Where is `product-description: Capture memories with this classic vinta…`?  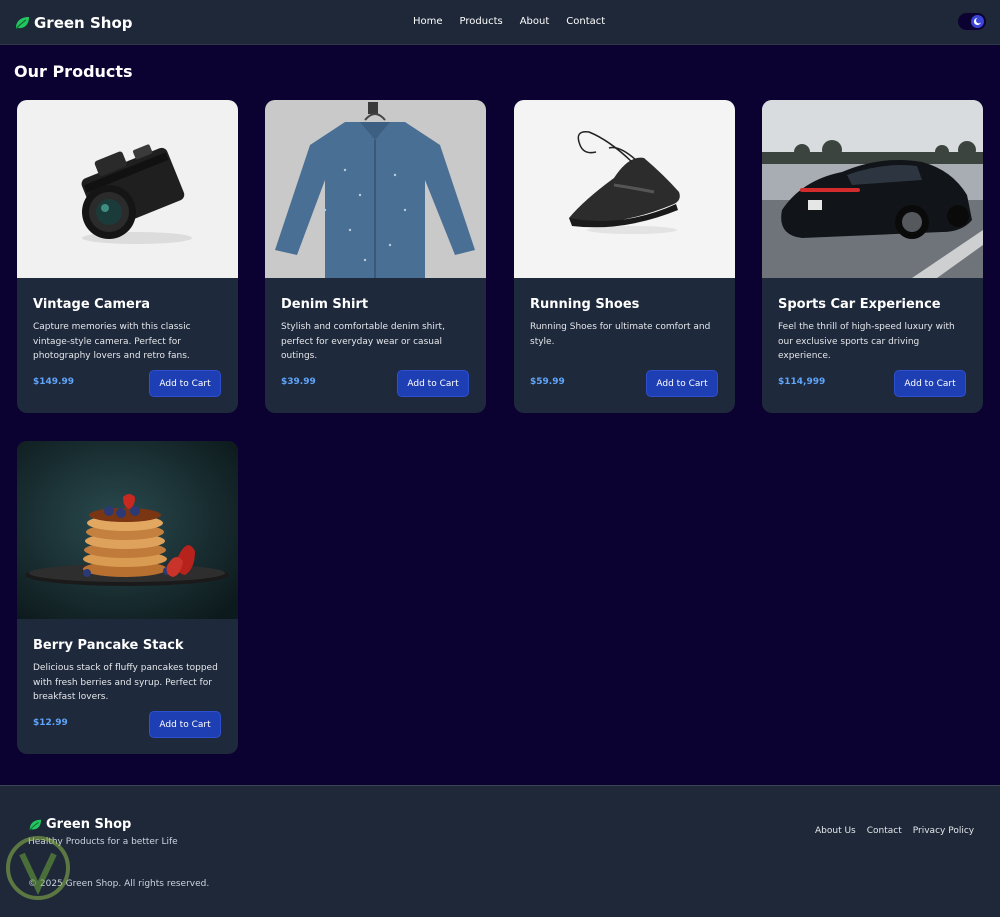
product-description: Capture memories with this classic vinta… is located at coordinates (112, 341).